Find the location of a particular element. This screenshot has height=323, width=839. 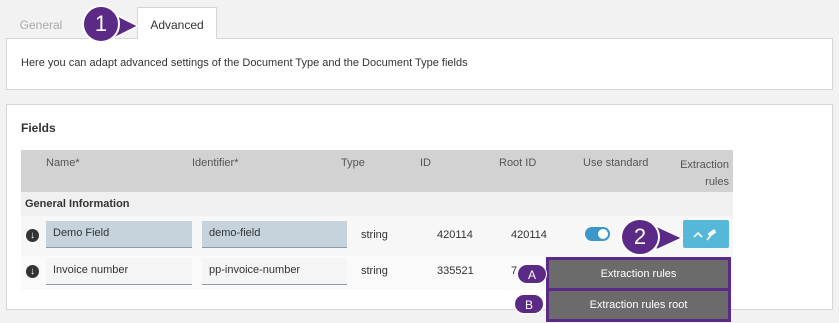

chevron-up-gavel-icon is located at coordinates (705, 234).